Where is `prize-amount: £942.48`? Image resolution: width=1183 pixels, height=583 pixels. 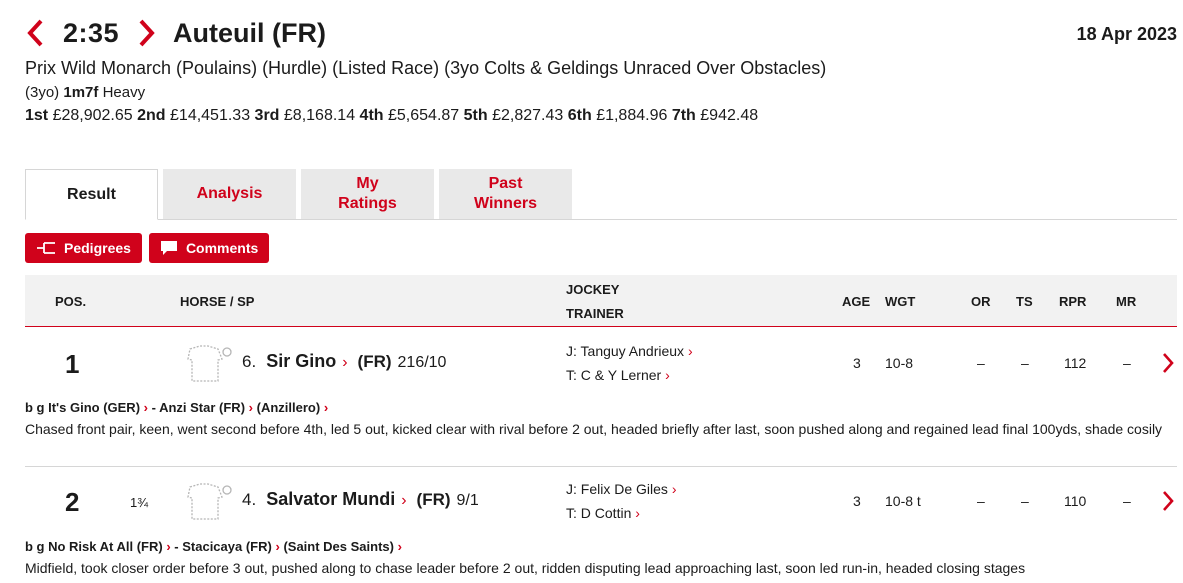
prize-amount: £942.48 is located at coordinates (729, 115).